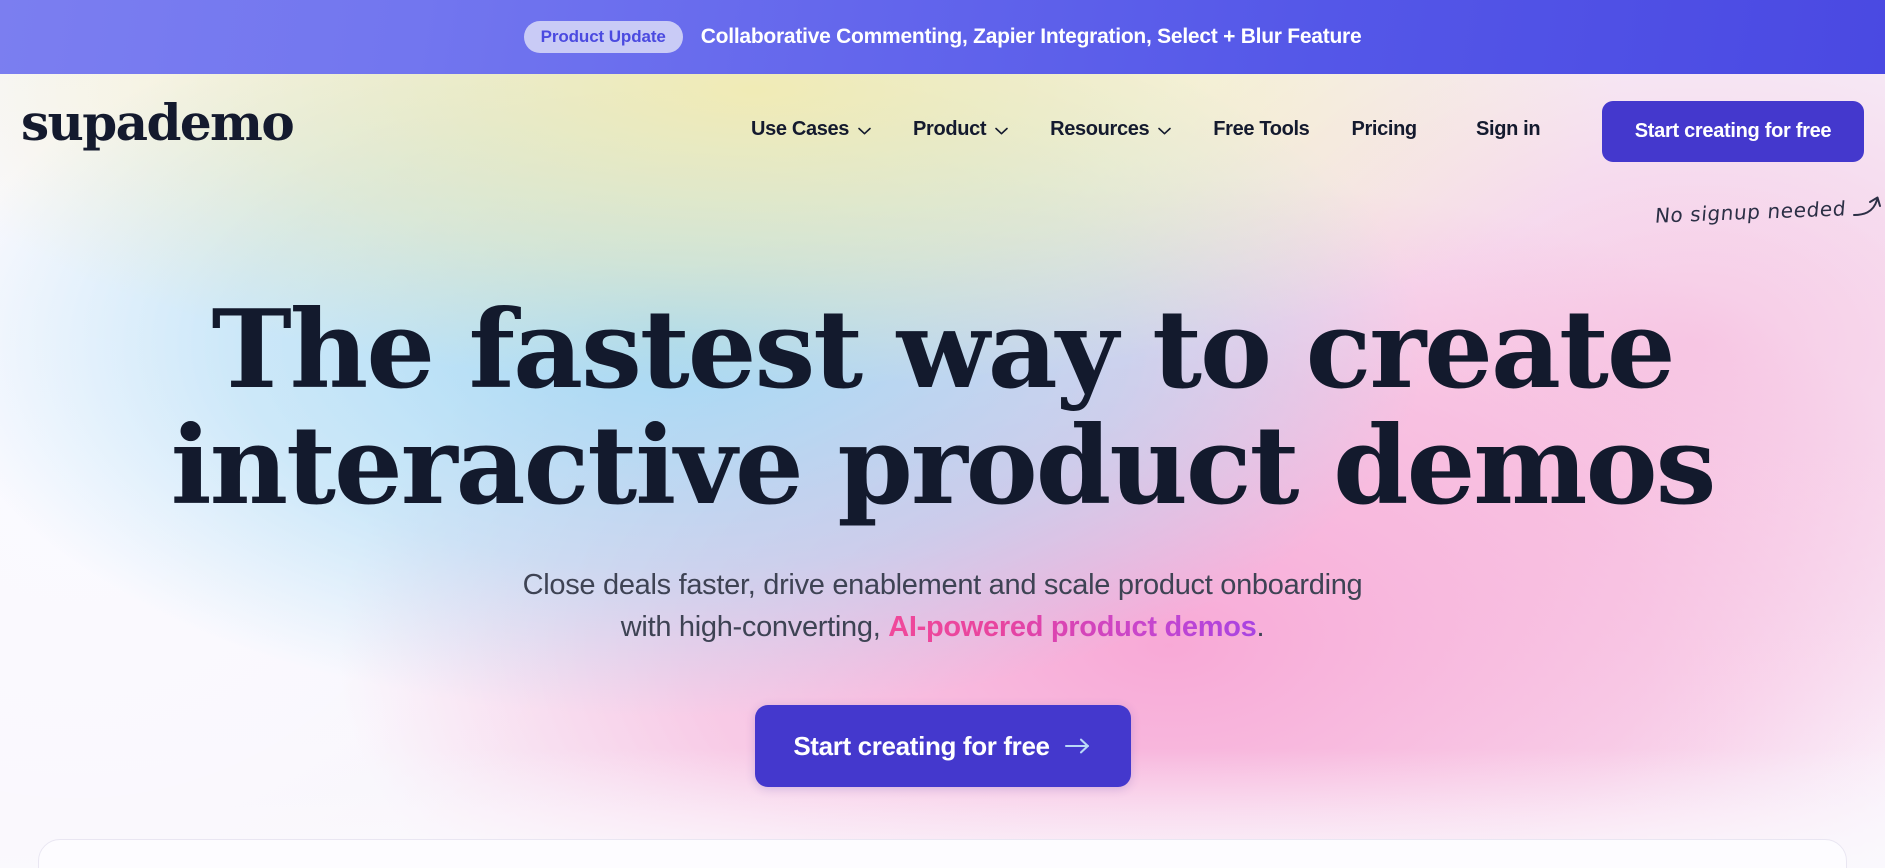 This screenshot has width=1885, height=868. What do you see at coordinates (943, 350) in the screenshot?
I see `headline-line-1: The fastest way to create` at bounding box center [943, 350].